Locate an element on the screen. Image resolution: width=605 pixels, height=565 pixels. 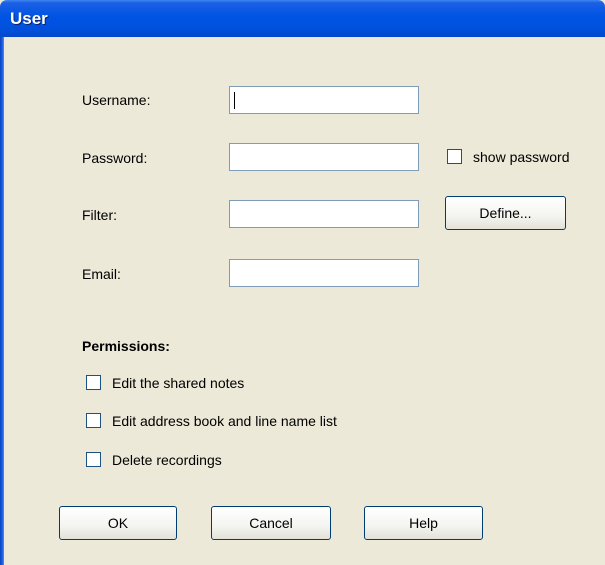
permission-checkbox-address-book is located at coordinates (93, 420).